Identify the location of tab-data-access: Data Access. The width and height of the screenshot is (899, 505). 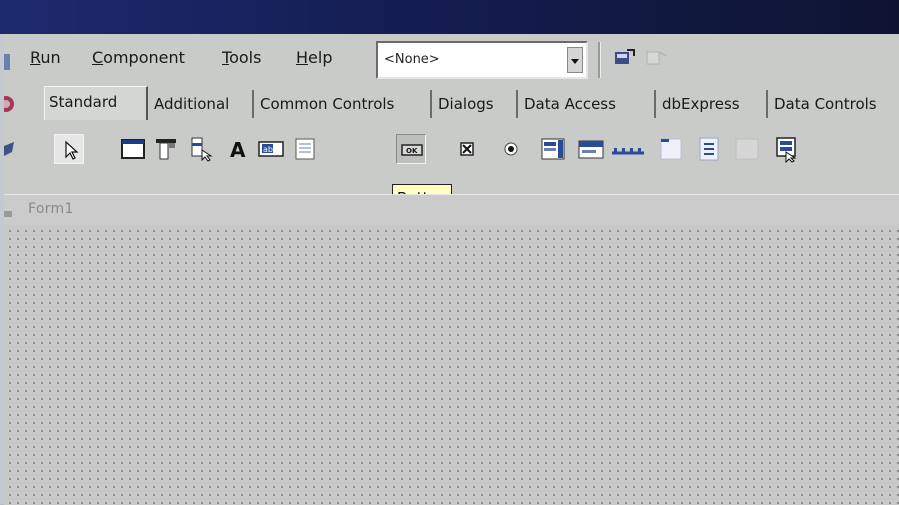
(588, 104).